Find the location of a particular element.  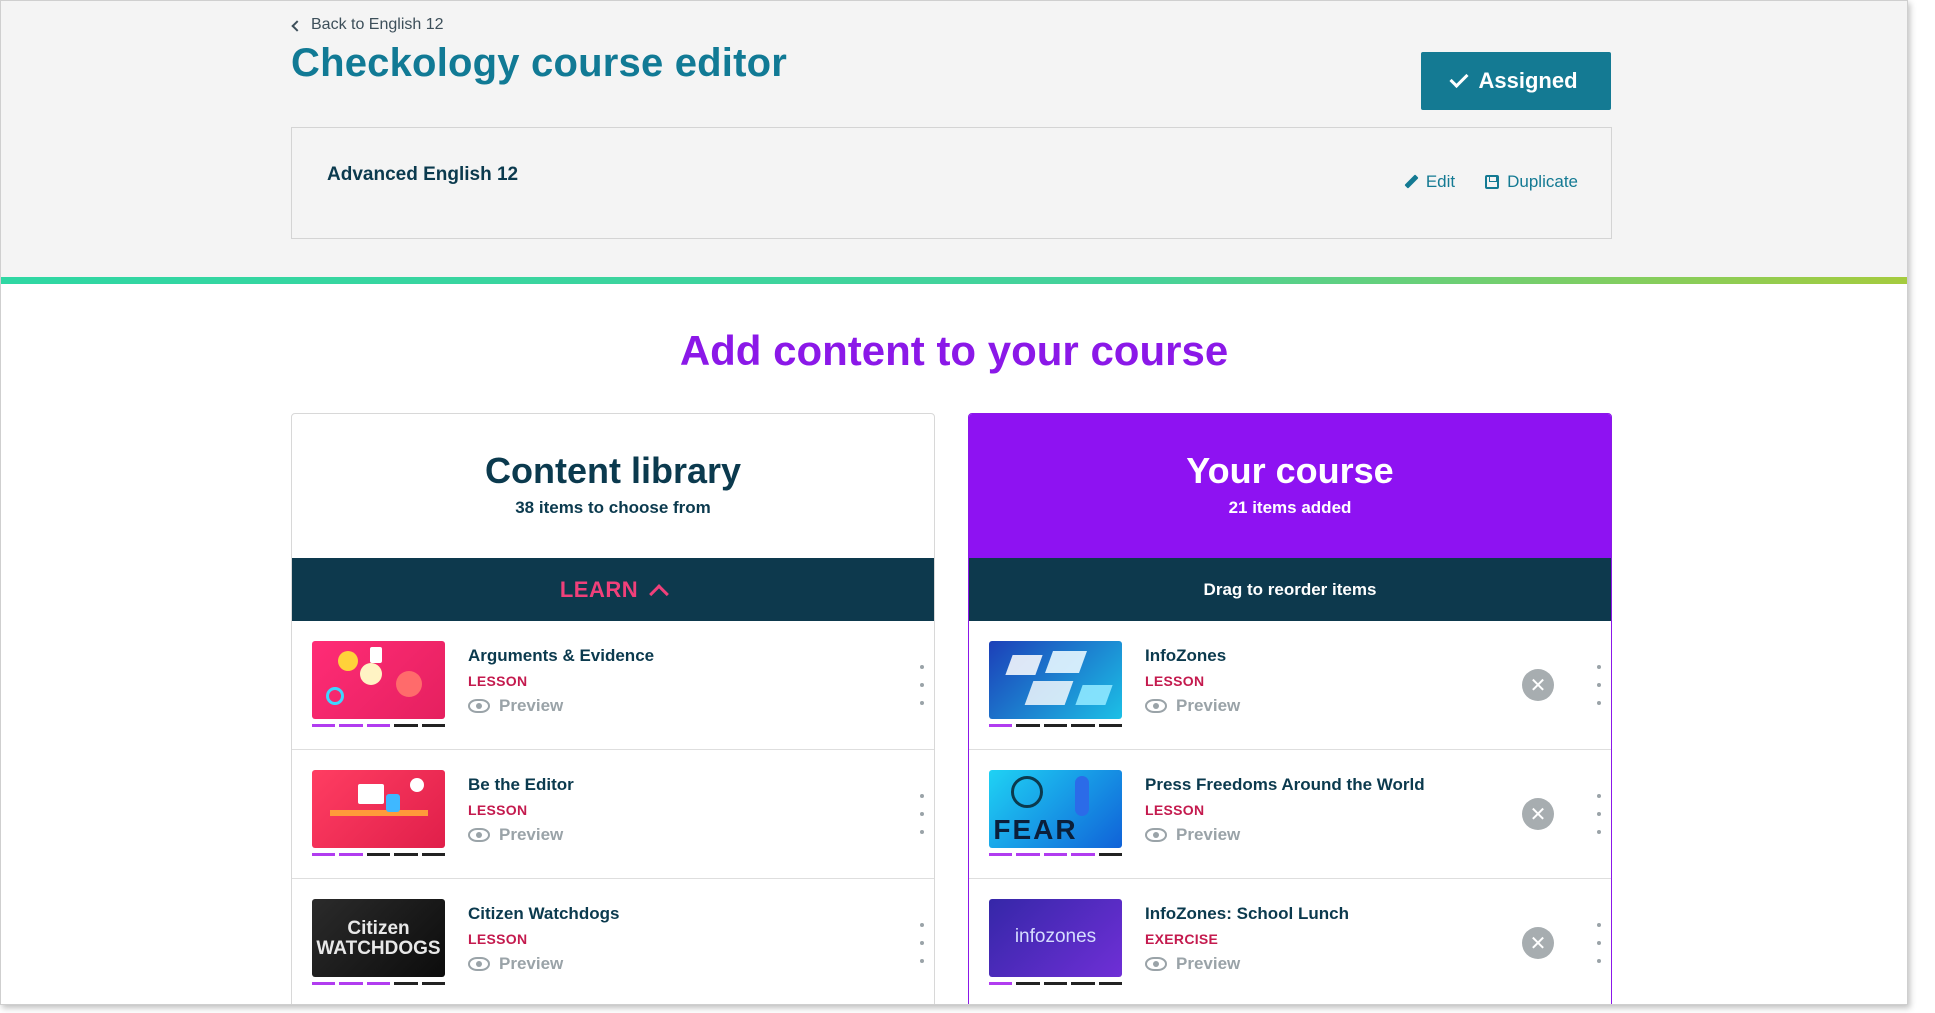

item-title: Citizen Watchdogs is located at coordinates (544, 913).